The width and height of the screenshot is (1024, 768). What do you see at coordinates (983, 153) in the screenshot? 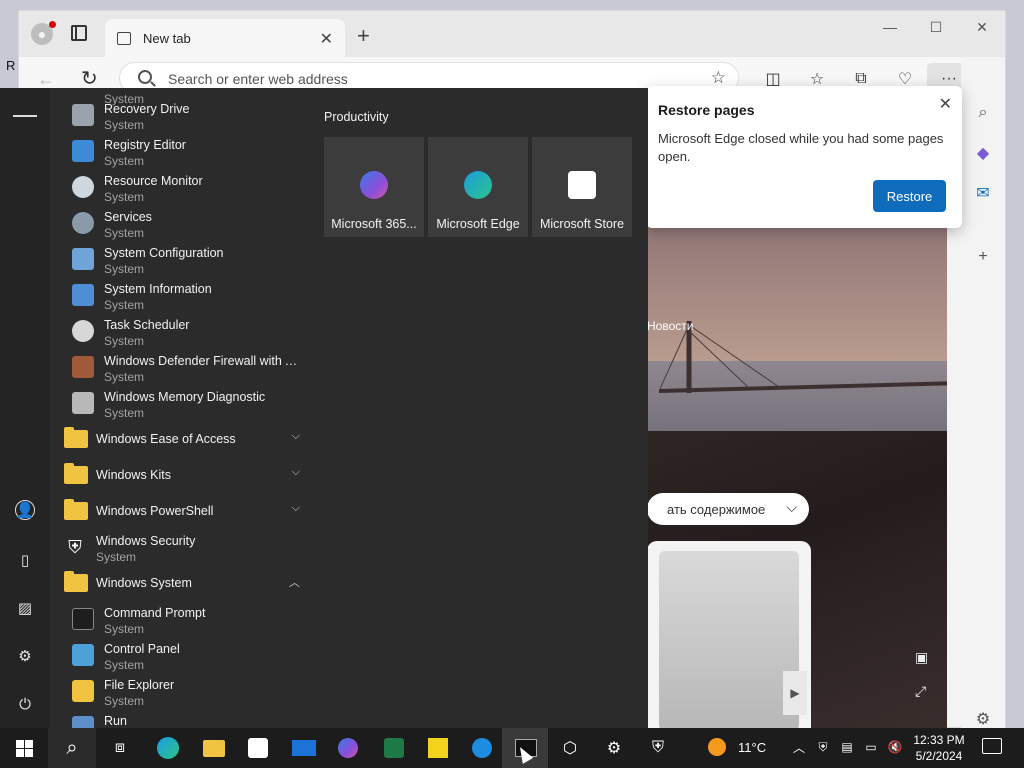
I see `sidebar-copilot-icon: ◆` at bounding box center [983, 153].